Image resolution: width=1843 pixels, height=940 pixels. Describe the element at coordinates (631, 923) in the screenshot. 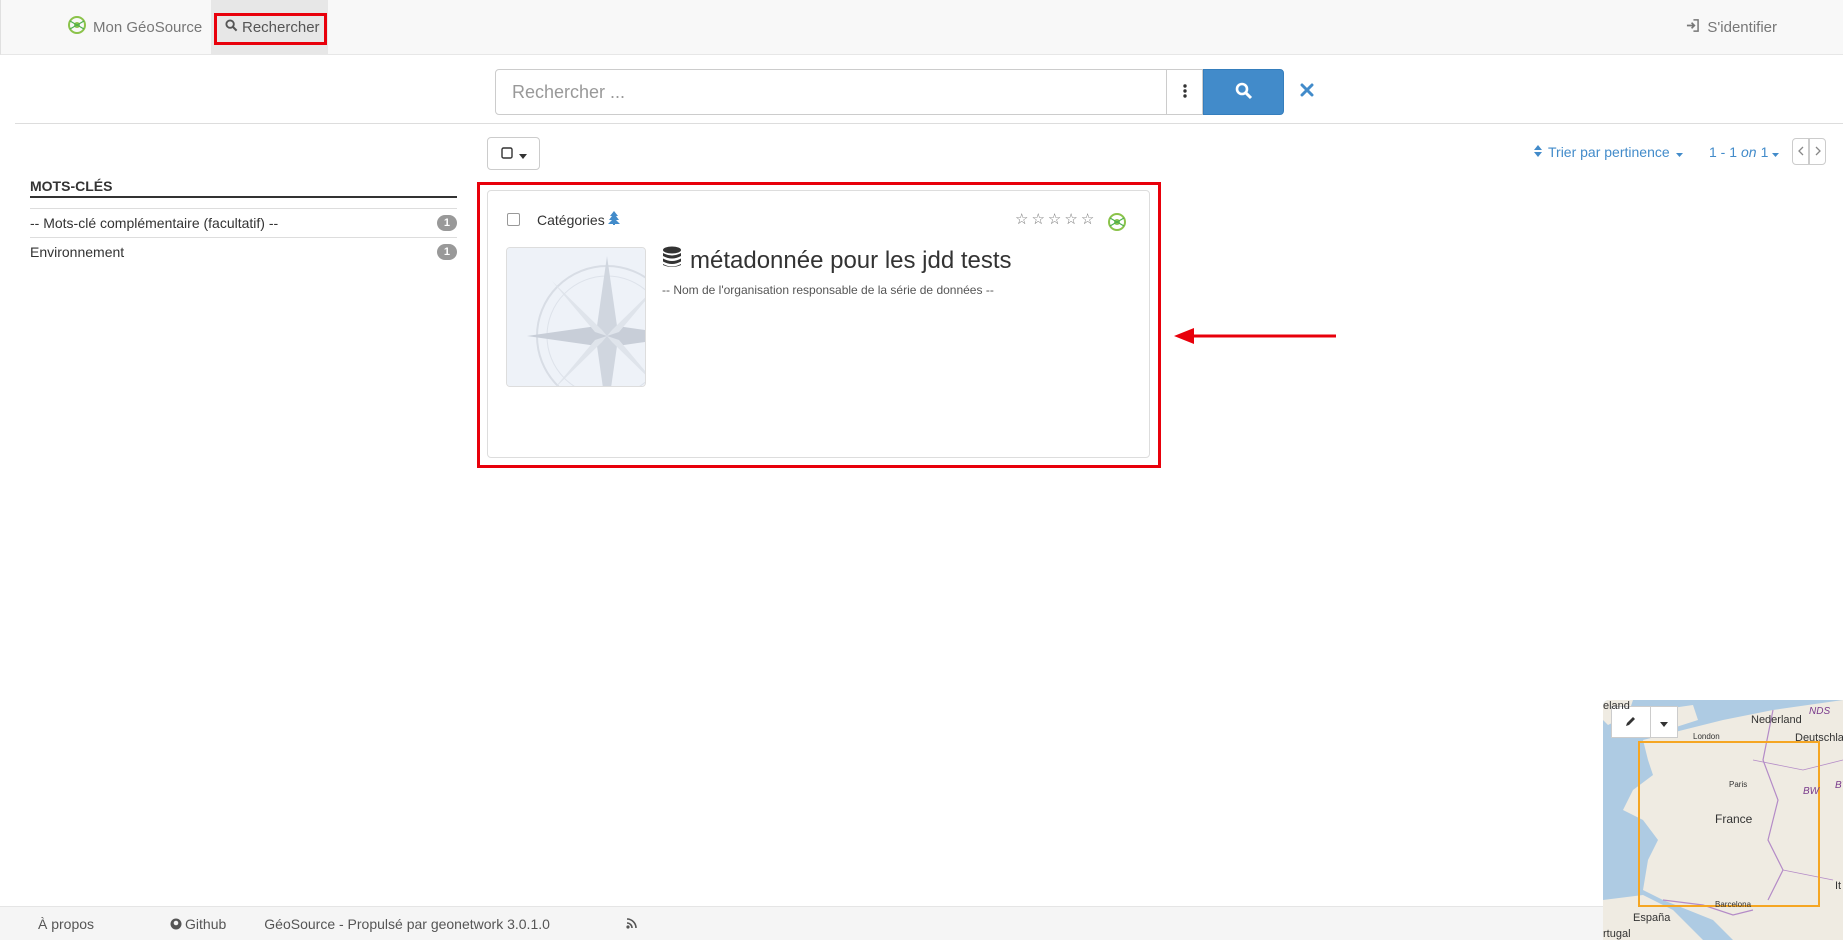

I see `rss-icon` at that location.